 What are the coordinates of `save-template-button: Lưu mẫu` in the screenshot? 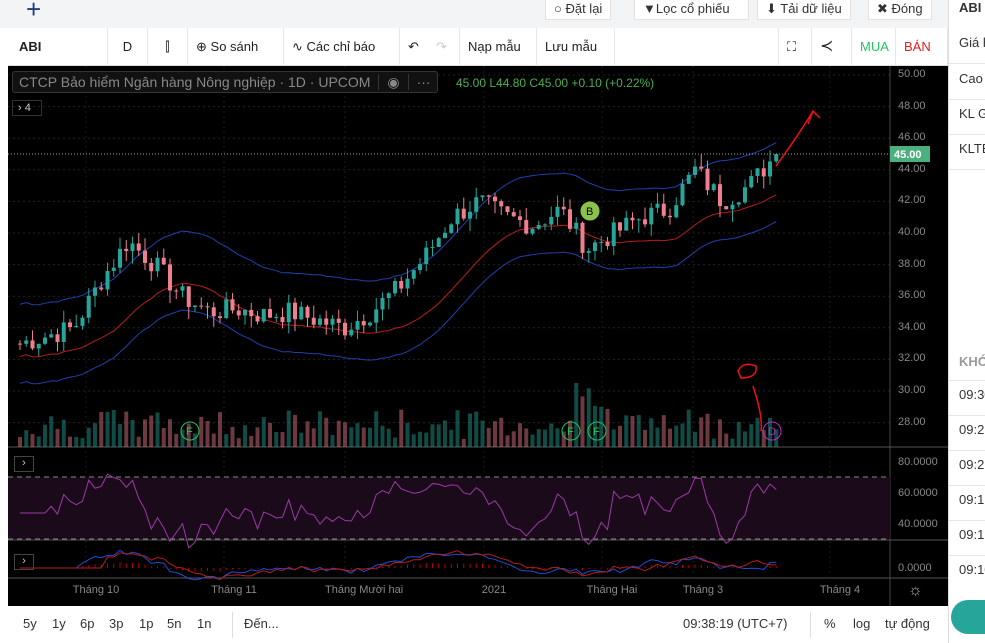 It's located at (576, 47).